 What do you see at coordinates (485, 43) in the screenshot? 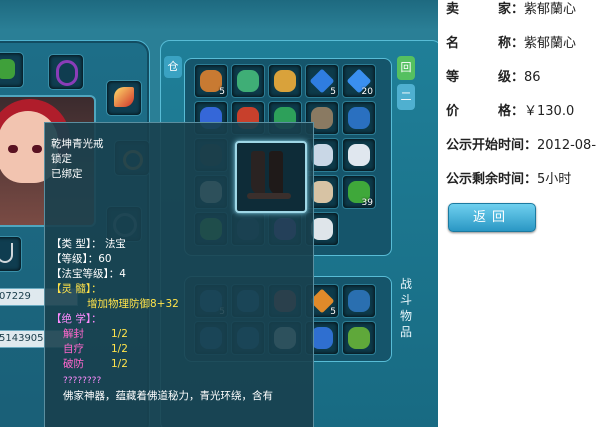
I see `name-label: 名 称：` at bounding box center [485, 43].